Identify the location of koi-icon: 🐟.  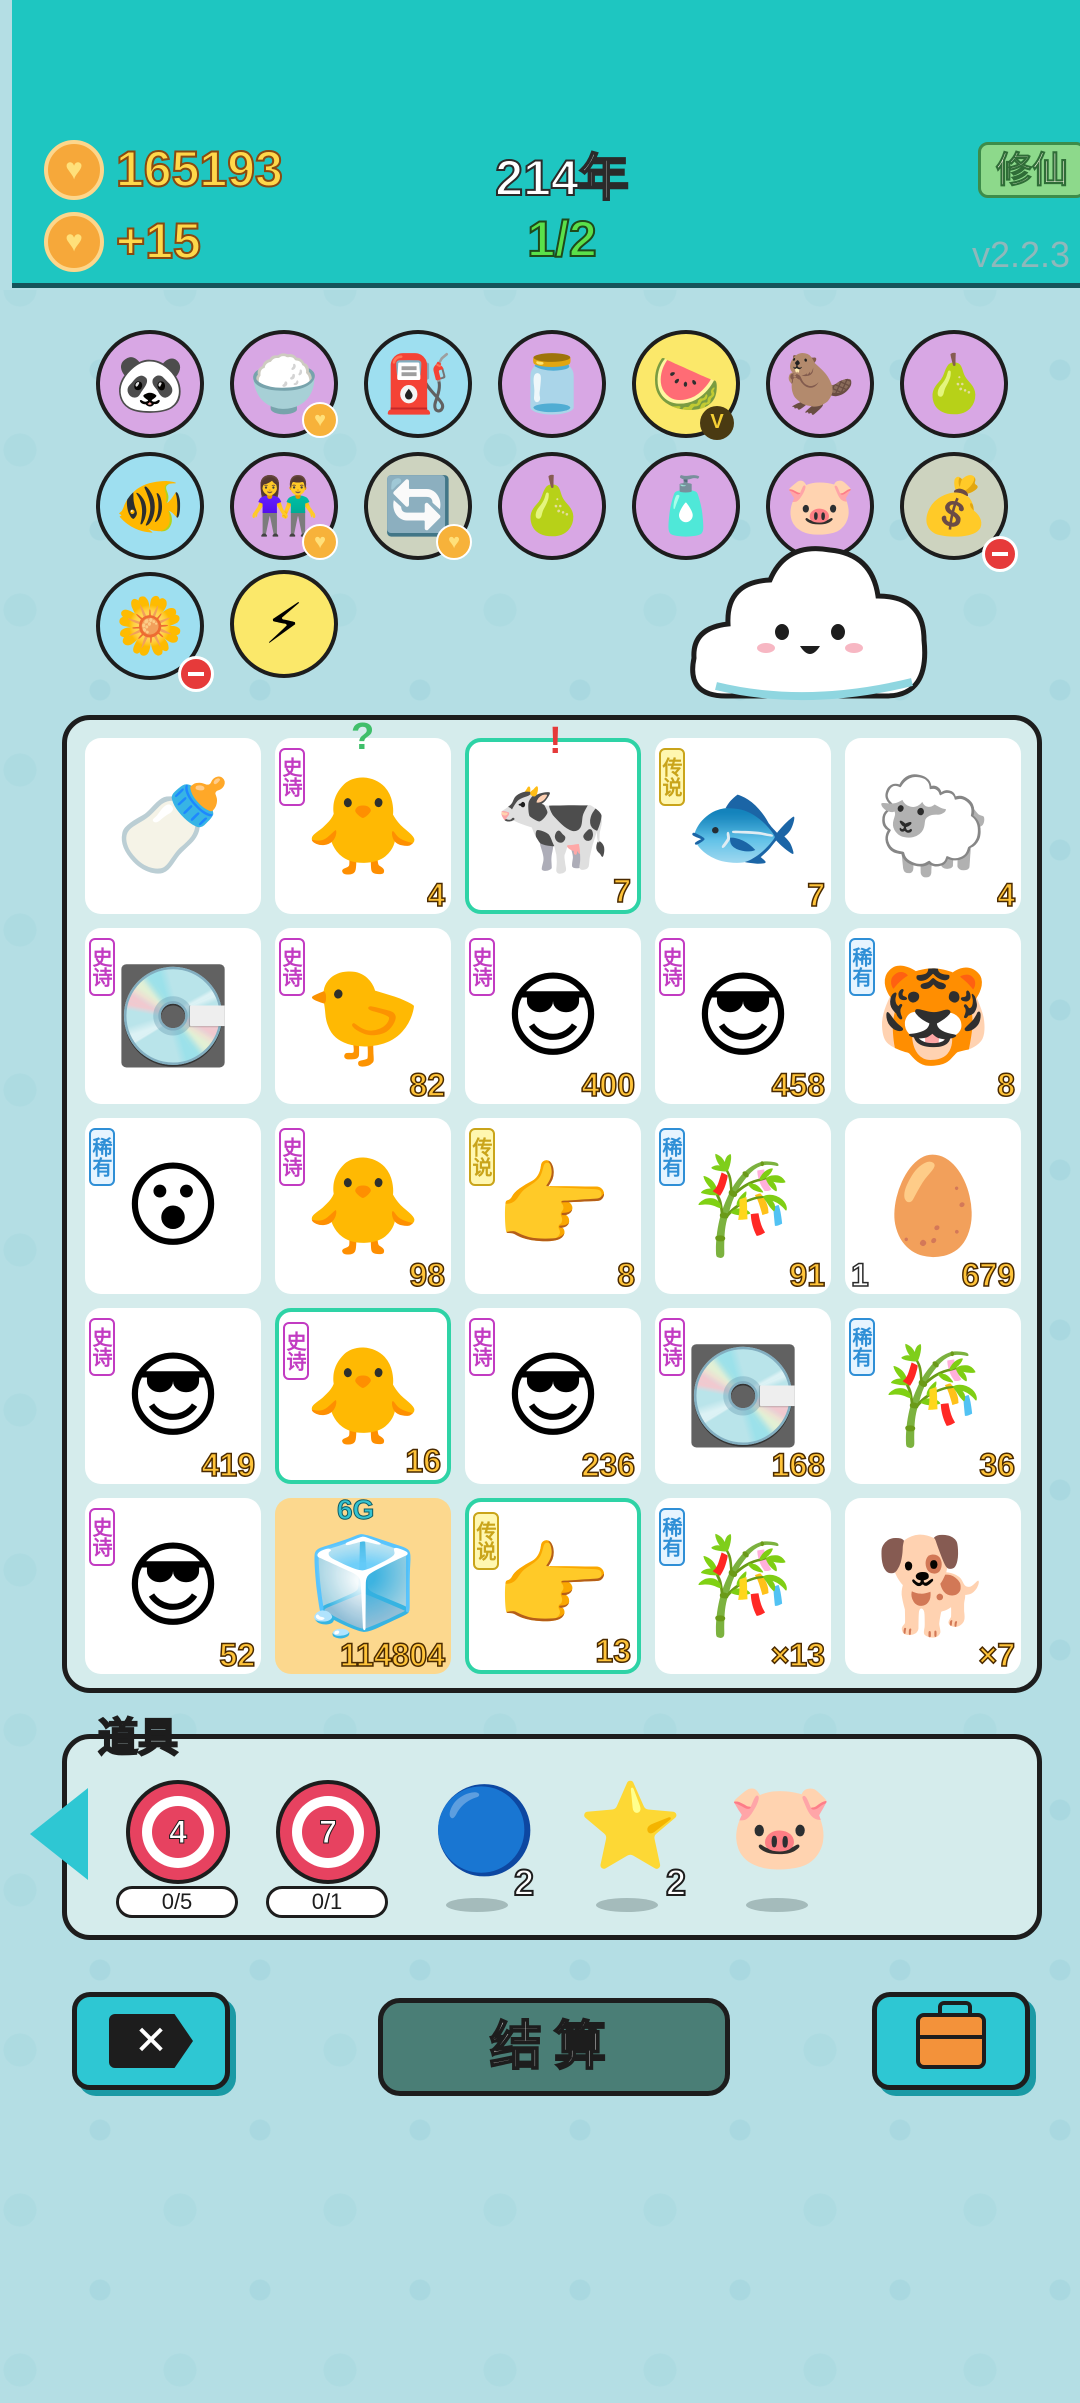
(743, 825).